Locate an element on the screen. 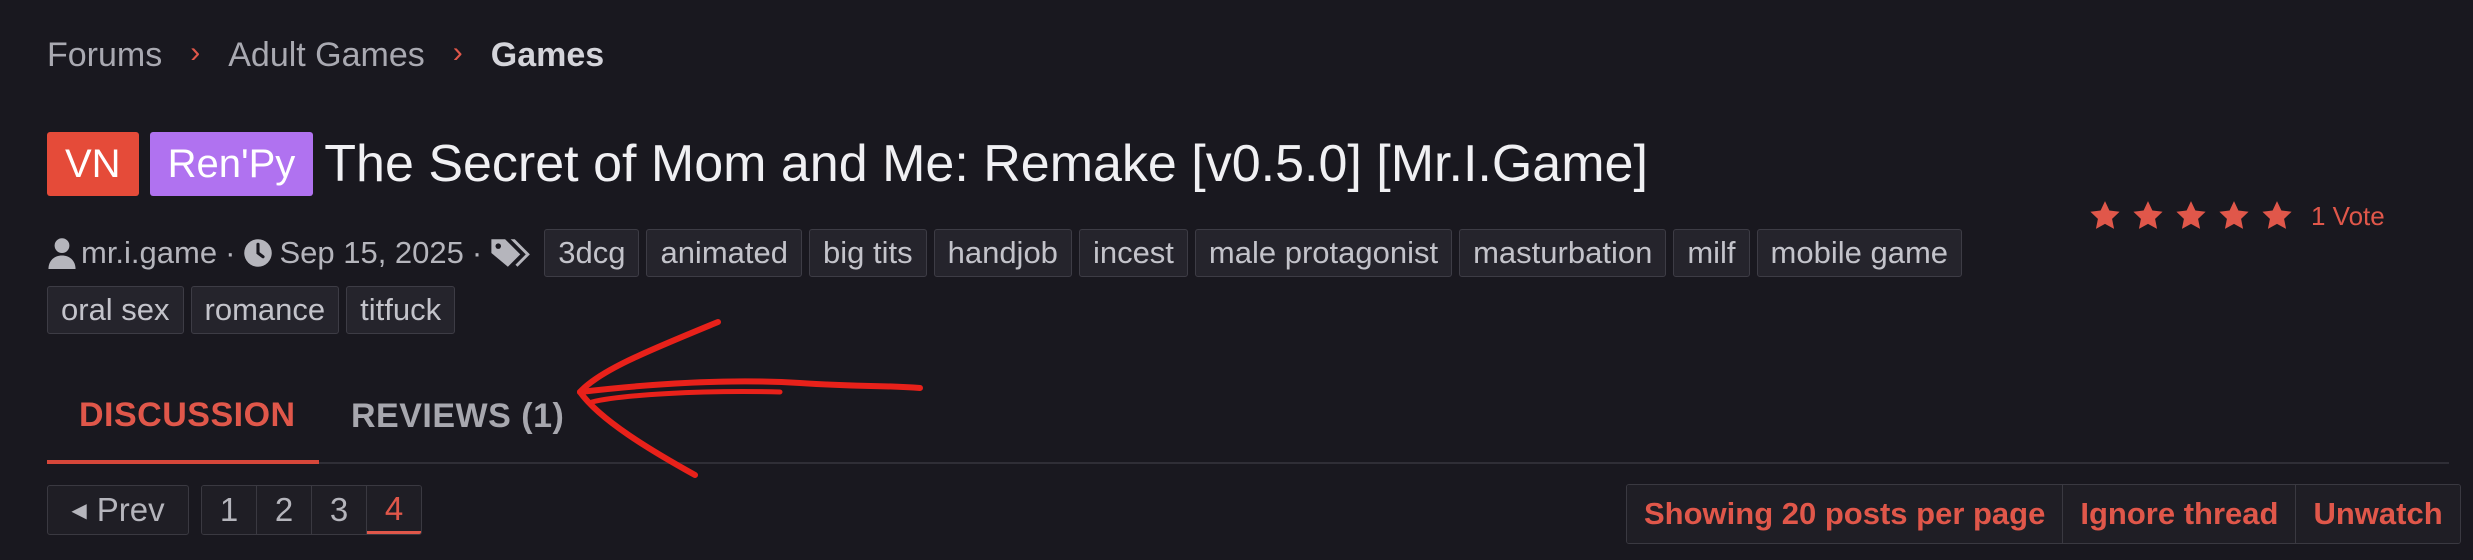 This screenshot has width=2473, height=560. author-info: mr.i.game is located at coordinates (132, 253).